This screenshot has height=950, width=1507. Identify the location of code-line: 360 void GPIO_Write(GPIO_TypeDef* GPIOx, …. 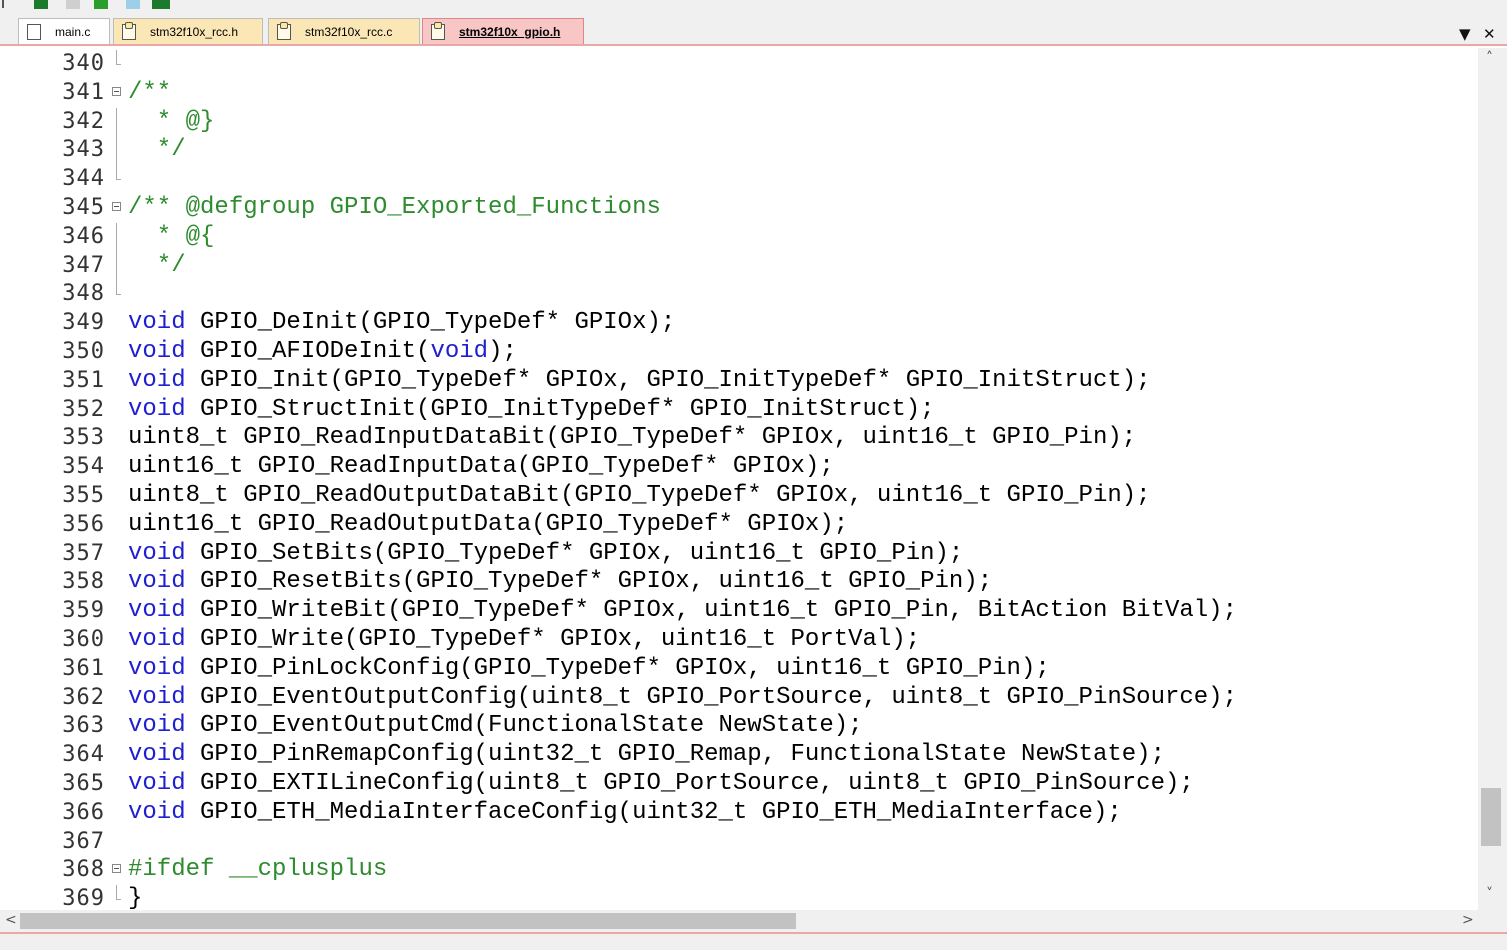
(739, 640).